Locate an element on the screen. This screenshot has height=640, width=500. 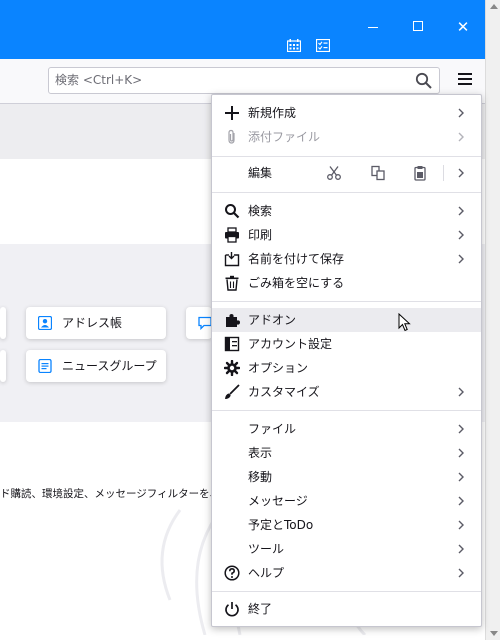
menu-item-label: ファイル is located at coordinates (272, 429).